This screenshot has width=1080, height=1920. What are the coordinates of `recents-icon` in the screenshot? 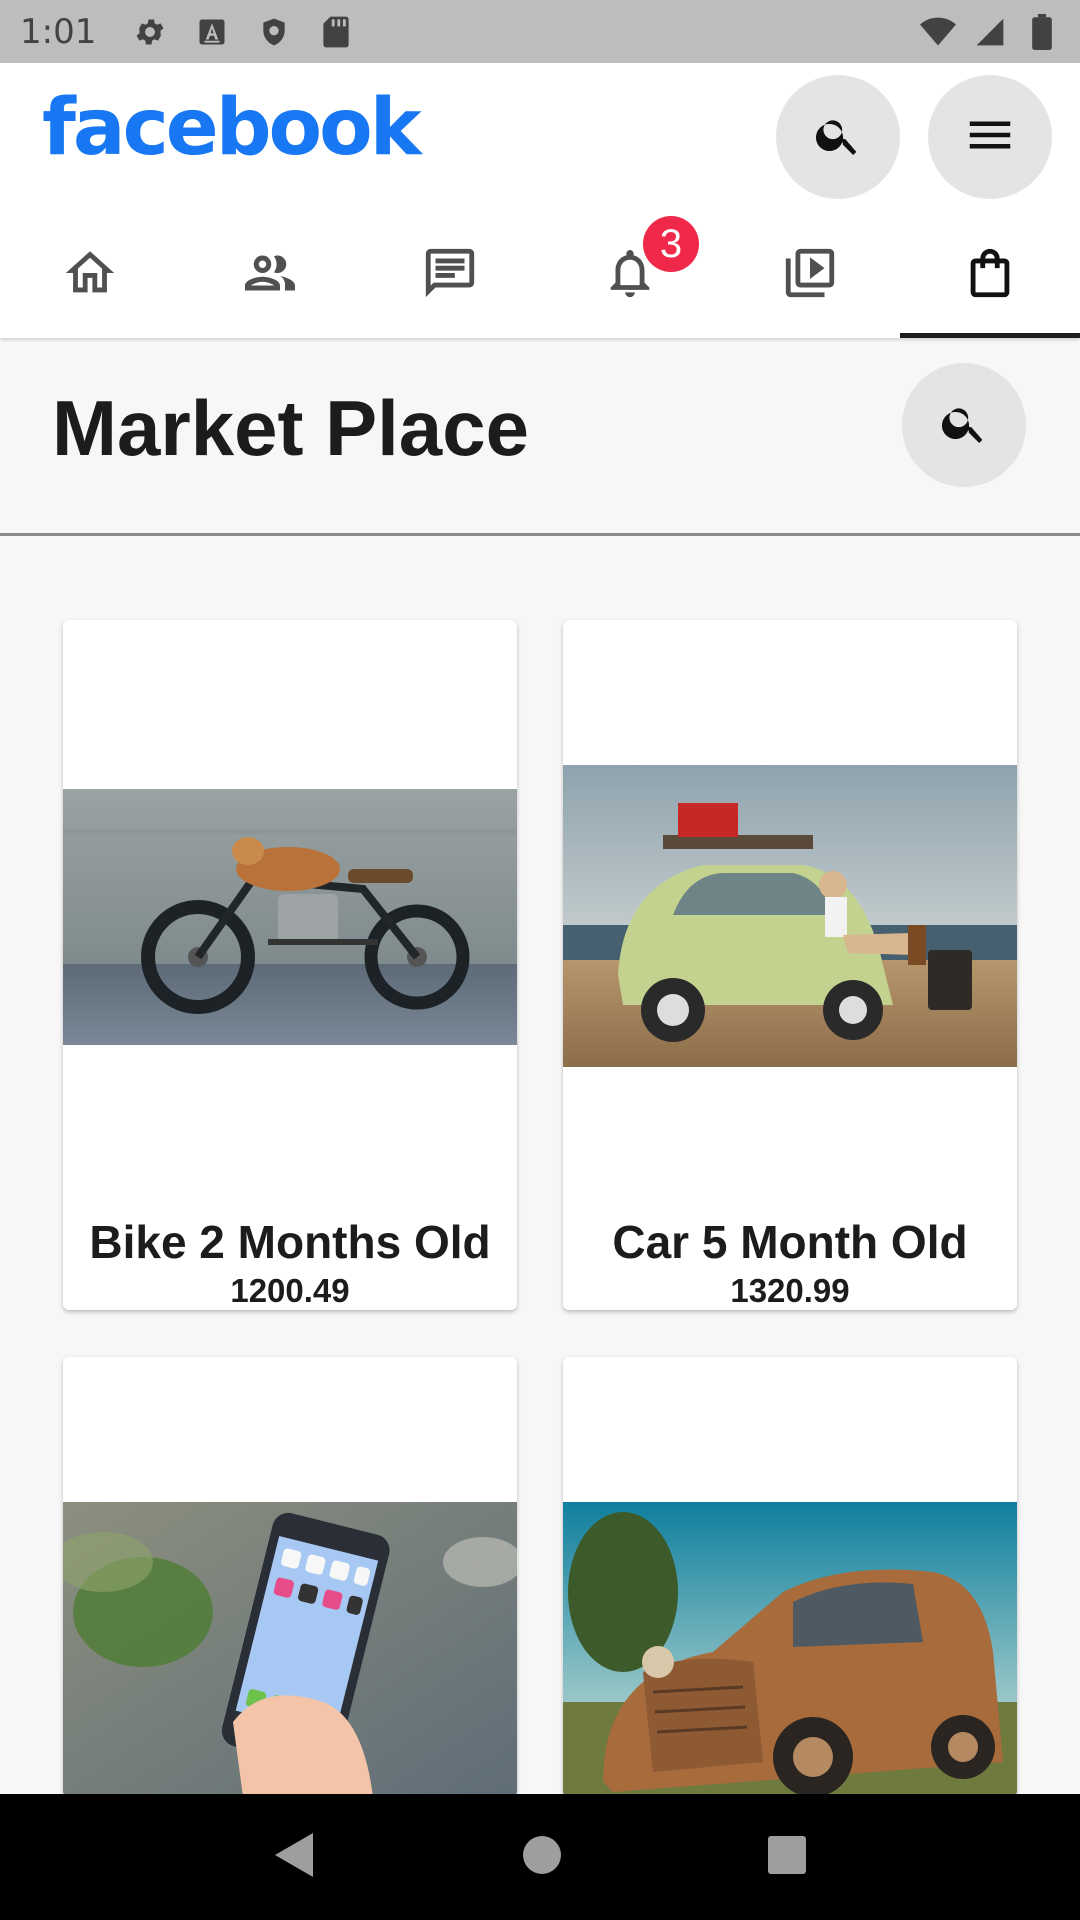 It's located at (787, 1857).